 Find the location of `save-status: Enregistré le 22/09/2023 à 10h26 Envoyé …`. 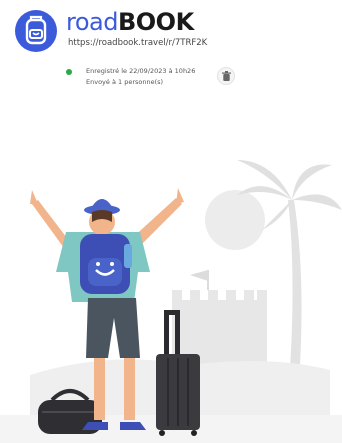

save-status: Enregistré le 22/09/2023 à 10h26 Envoyé … is located at coordinates (166, 81).